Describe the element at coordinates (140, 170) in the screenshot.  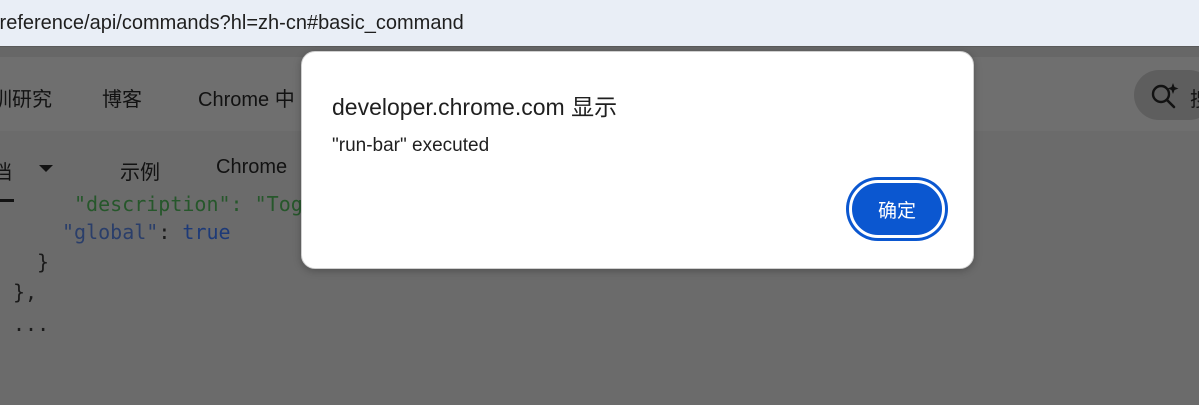
I see `sub-nav-examples: 示例` at that location.